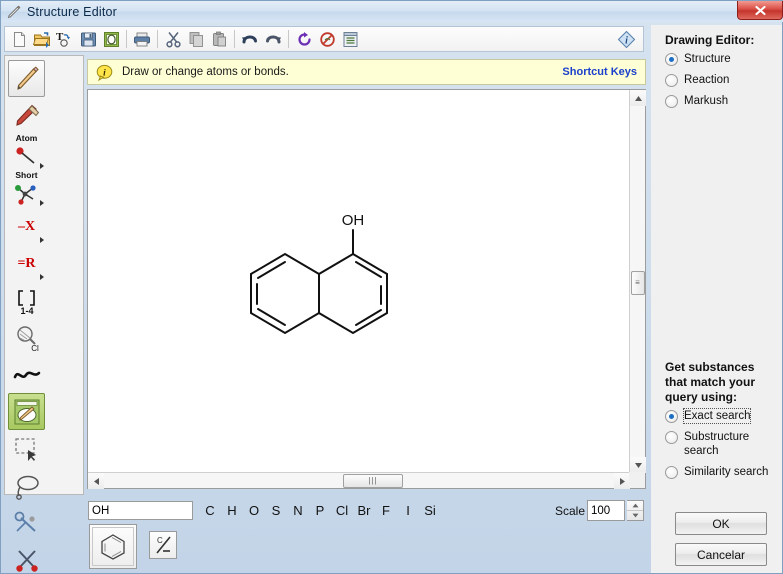  Describe the element at coordinates (723, 101) in the screenshot. I see `radio-markush: Markush` at that location.